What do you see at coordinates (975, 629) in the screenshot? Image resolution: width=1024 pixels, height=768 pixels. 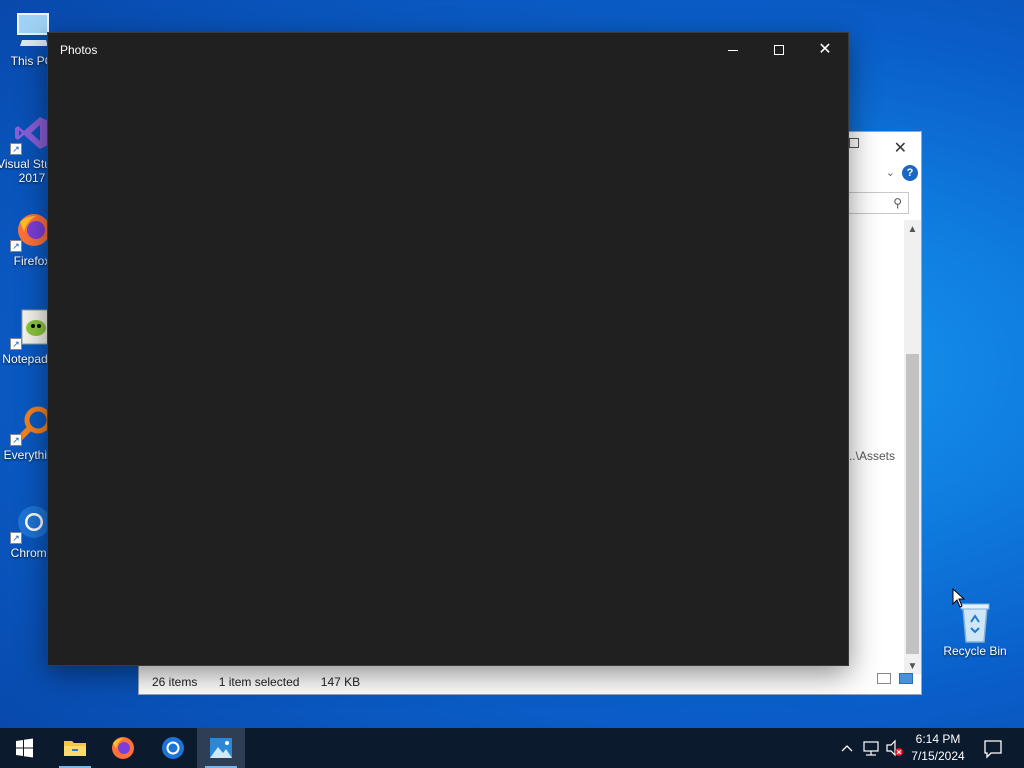 I see `desktop-icon-recycle-bin: Recycle Bin` at bounding box center [975, 629].